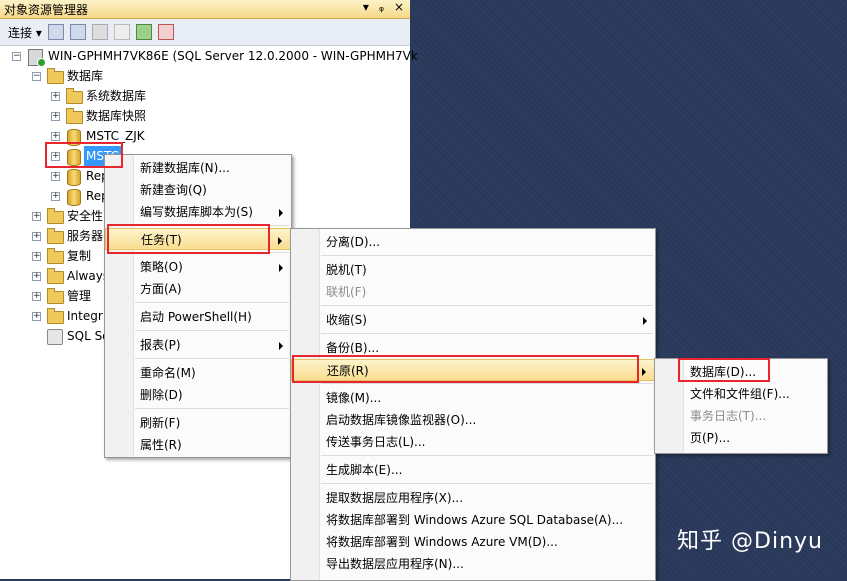 The width and height of the screenshot is (847, 581). I want to click on annotation-box-restore-database, so click(724, 370).